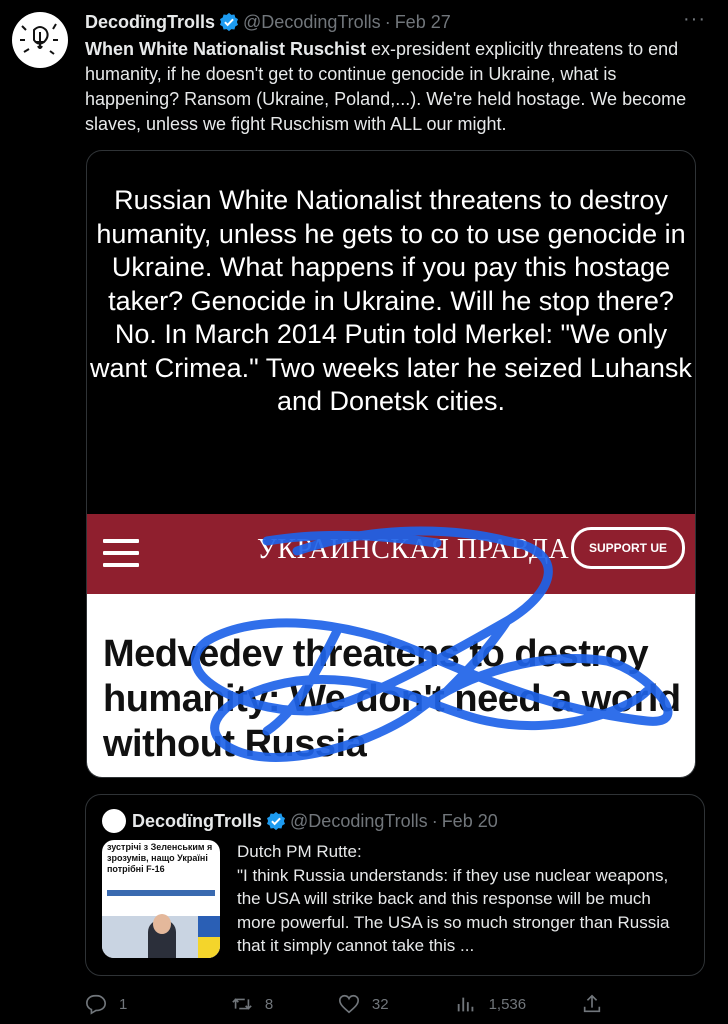 This screenshot has width=728, height=1024. Describe the element at coordinates (413, 549) in the screenshot. I see `site-logo: УКРАИНСКАЯ ПРАВДА` at that location.